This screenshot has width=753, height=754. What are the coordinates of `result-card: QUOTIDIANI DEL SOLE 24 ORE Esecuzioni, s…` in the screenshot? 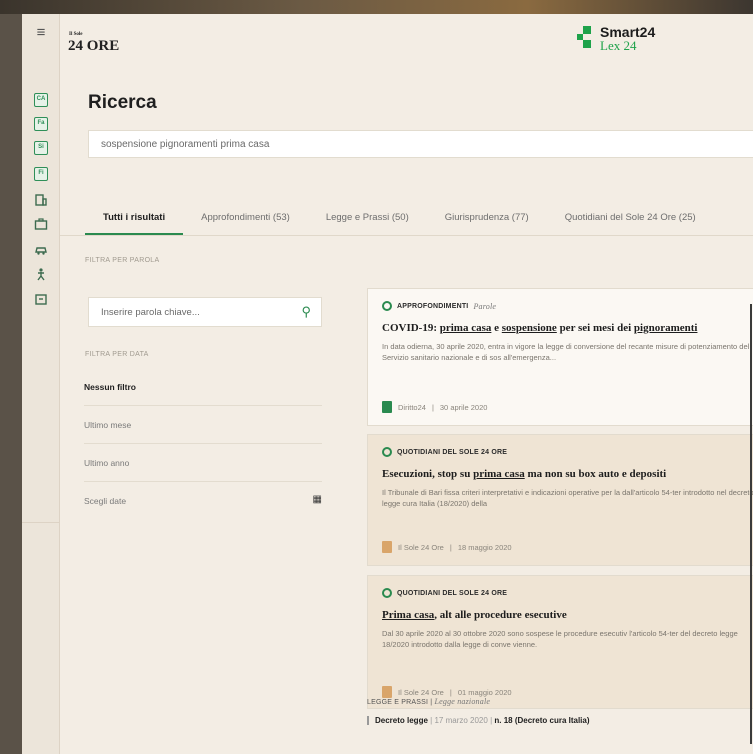 It's located at (560, 500).